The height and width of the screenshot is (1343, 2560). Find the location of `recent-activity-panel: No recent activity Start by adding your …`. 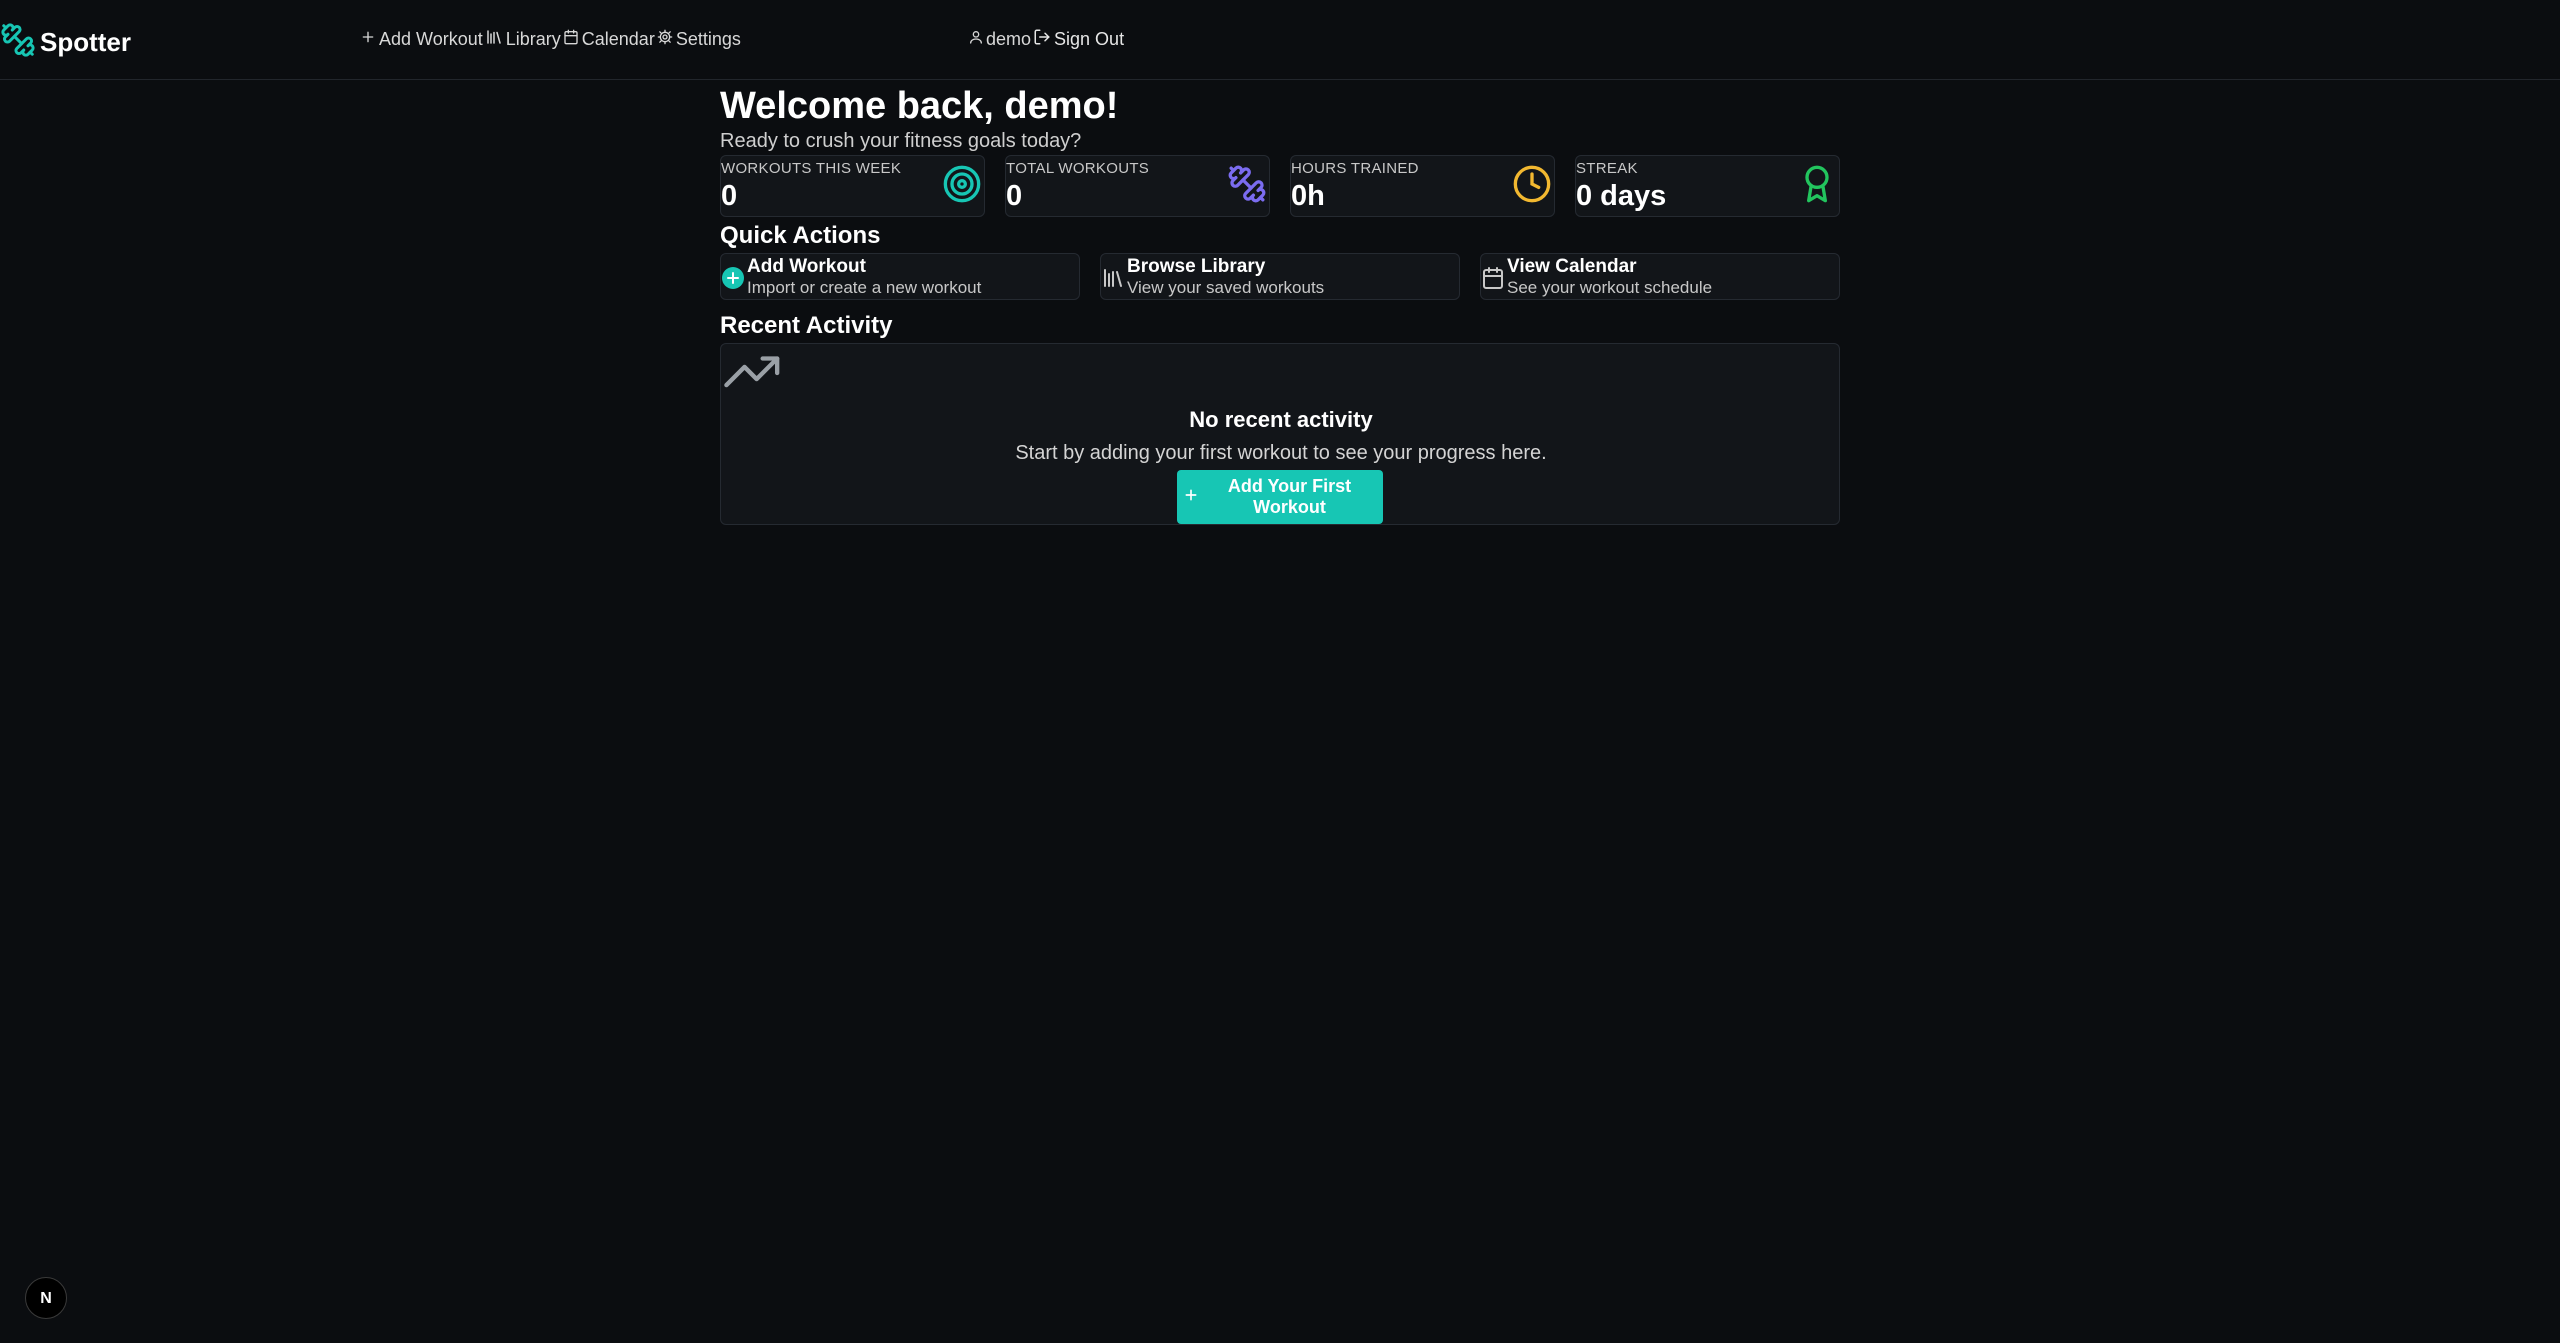

recent-activity-panel: No recent activity Start by adding your … is located at coordinates (1280, 434).